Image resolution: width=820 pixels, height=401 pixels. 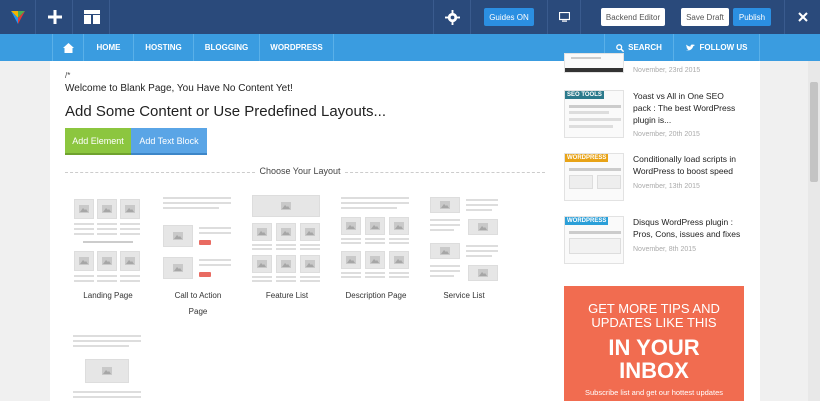 What do you see at coordinates (723, 47) in the screenshot?
I see `follow-us-label: FOLLOW US` at bounding box center [723, 47].